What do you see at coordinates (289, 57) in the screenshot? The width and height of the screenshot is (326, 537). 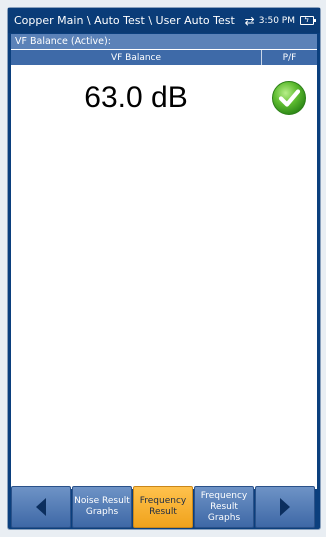 I see `column-header-pf: P/F` at bounding box center [289, 57].